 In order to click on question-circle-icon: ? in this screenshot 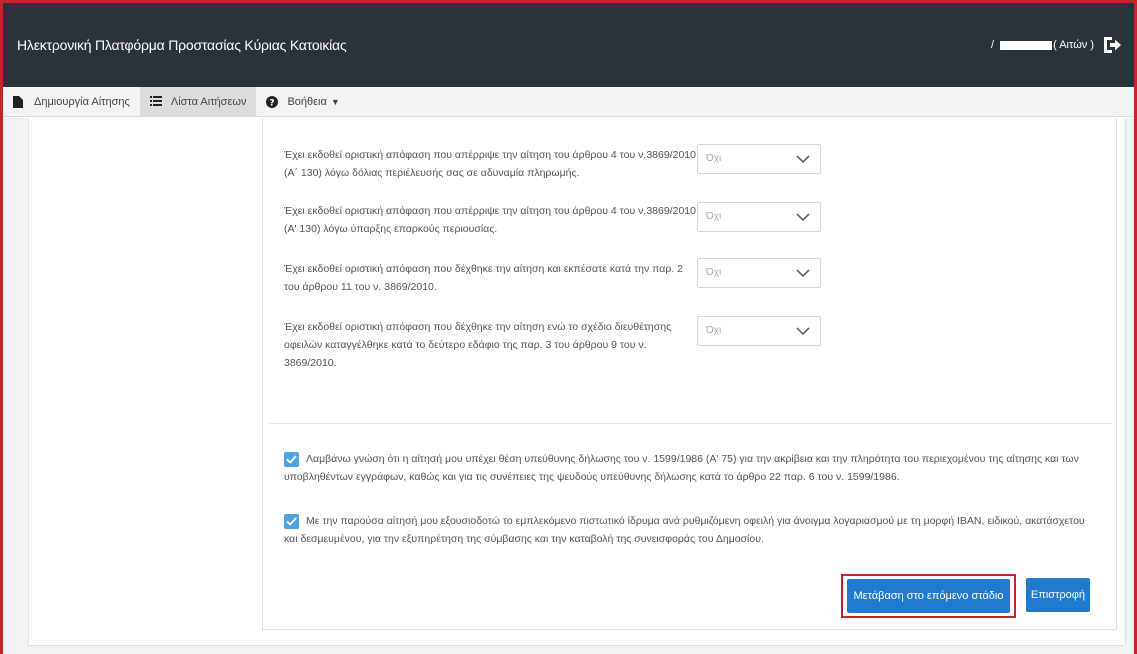, I will do `click(272, 101)`.